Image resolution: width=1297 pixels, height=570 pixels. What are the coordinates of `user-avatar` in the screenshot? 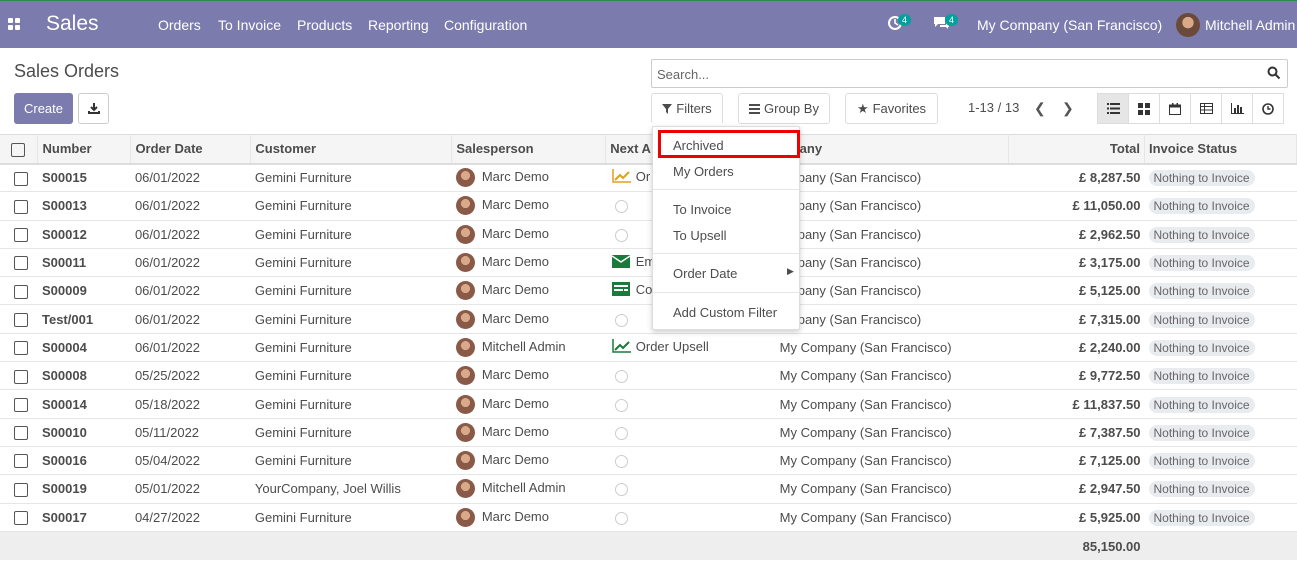 It's located at (1188, 25).